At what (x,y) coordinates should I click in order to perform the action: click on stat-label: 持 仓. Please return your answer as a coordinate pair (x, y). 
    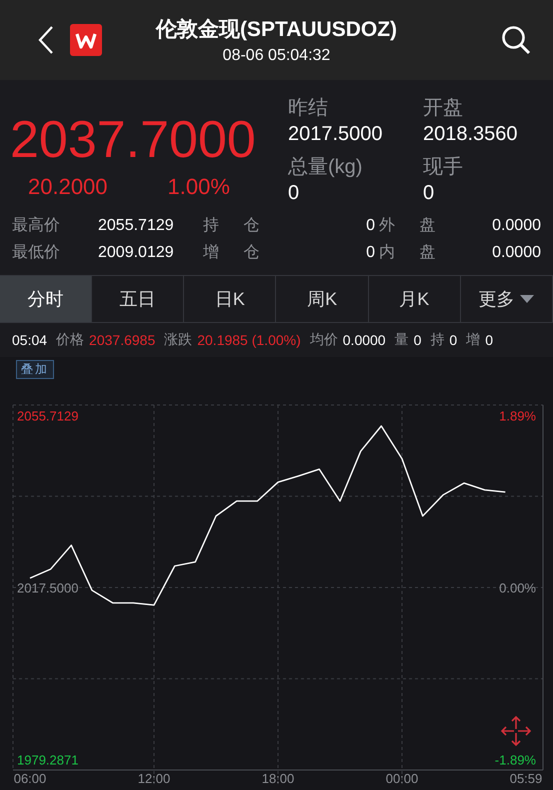
    Looking at the image, I should click on (231, 226).